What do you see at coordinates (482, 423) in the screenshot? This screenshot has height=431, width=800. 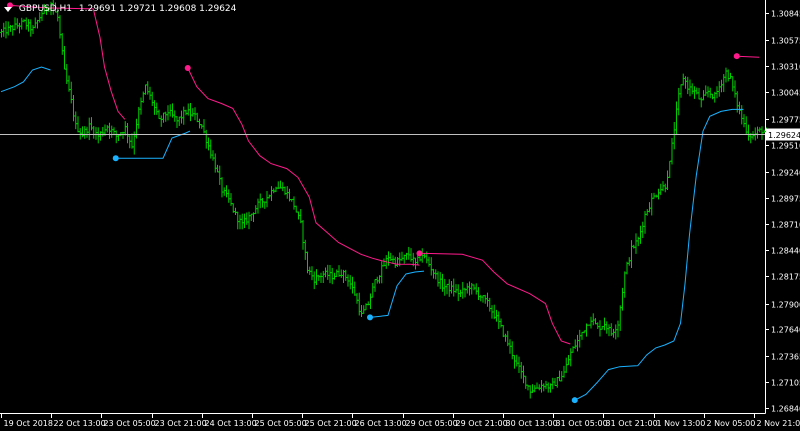 I see `x-tick-label: 29 Oct 21:00` at bounding box center [482, 423].